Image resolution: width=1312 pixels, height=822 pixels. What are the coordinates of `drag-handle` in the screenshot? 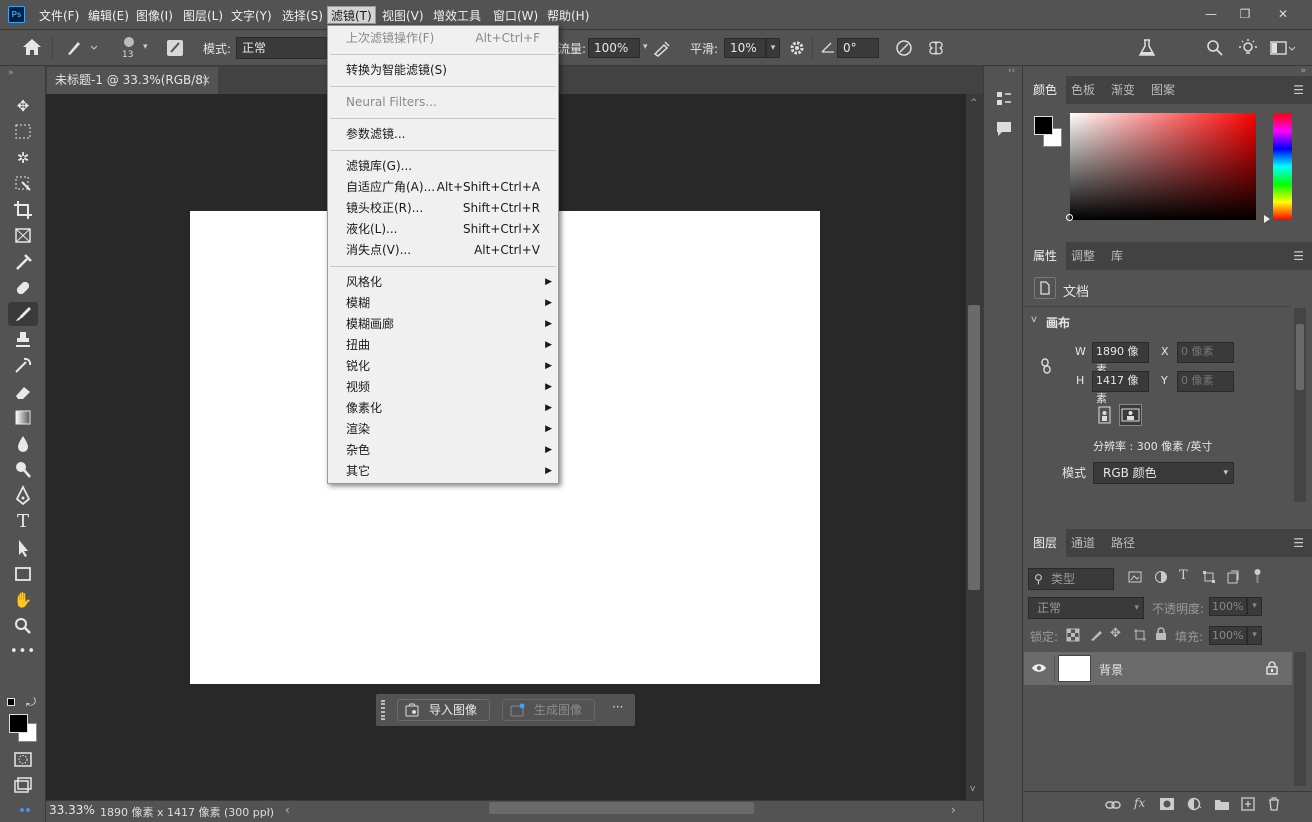 It's located at (383, 710).